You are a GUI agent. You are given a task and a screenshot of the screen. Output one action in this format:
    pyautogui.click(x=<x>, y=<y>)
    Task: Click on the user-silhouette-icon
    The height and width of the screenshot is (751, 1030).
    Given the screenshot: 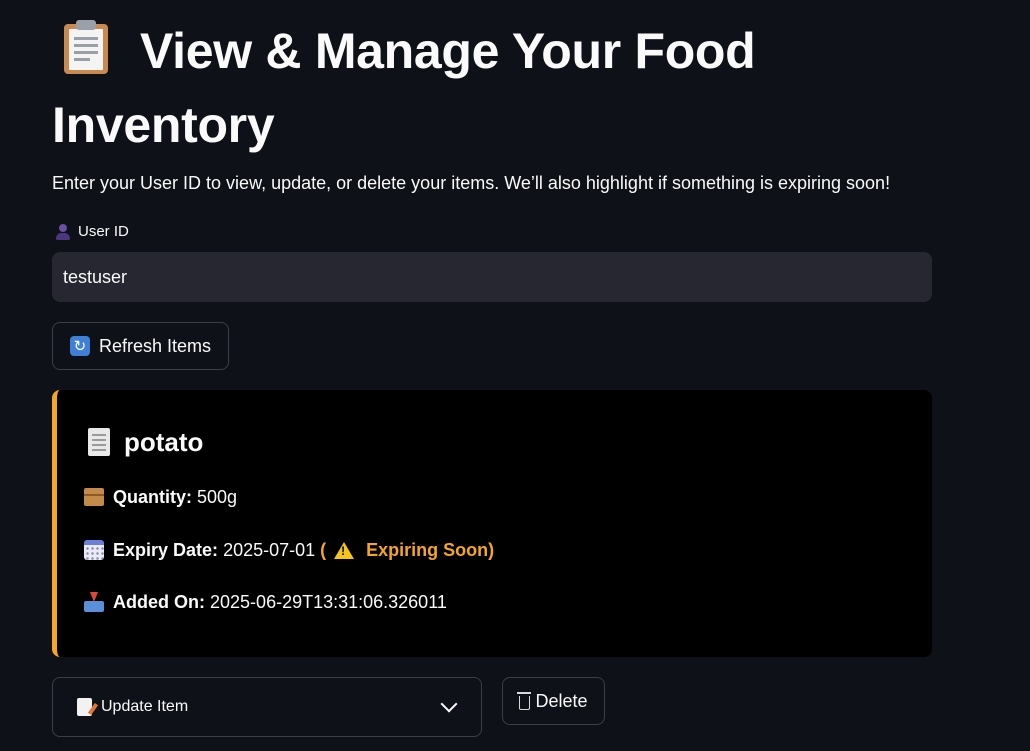 What is the action you would take?
    pyautogui.click(x=63, y=232)
    